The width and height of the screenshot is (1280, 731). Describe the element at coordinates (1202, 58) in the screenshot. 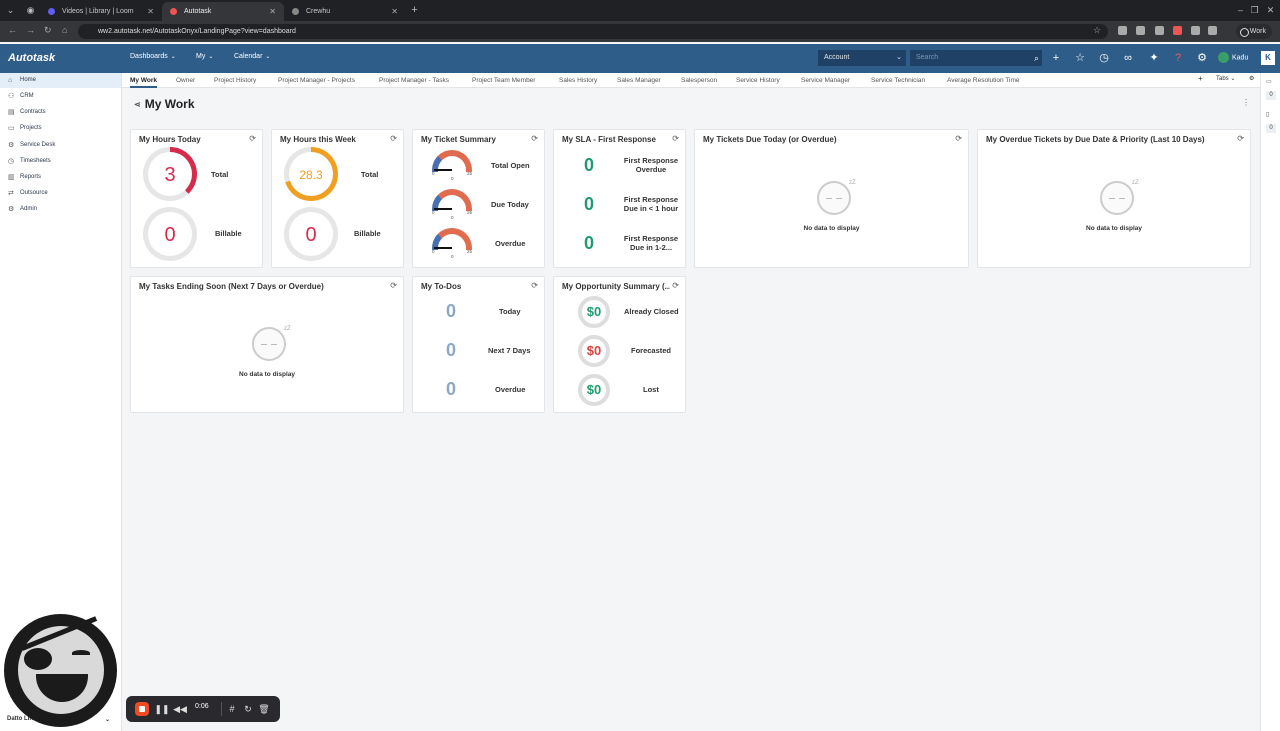

I see `settings-gear-icon: ⚙` at that location.